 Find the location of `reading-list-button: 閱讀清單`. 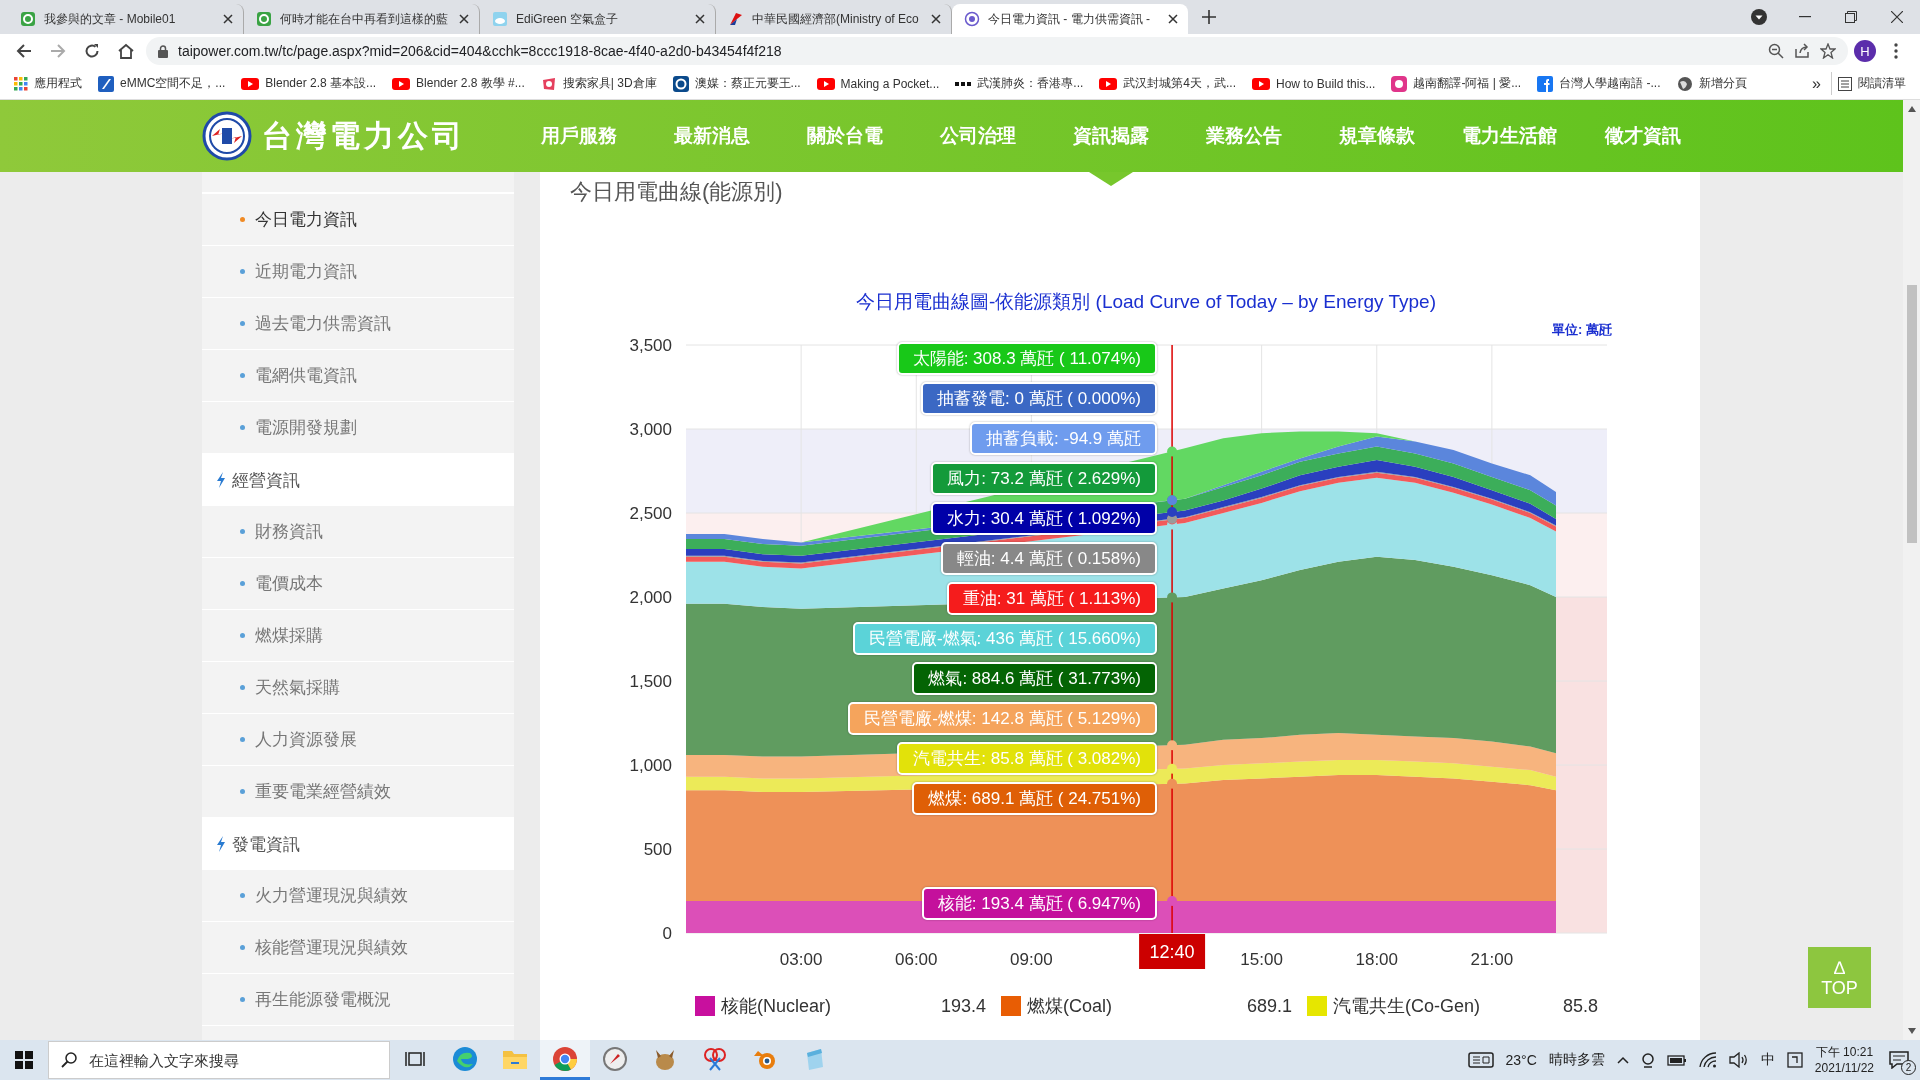

reading-list-button: 閱讀清單 is located at coordinates (1871, 83).